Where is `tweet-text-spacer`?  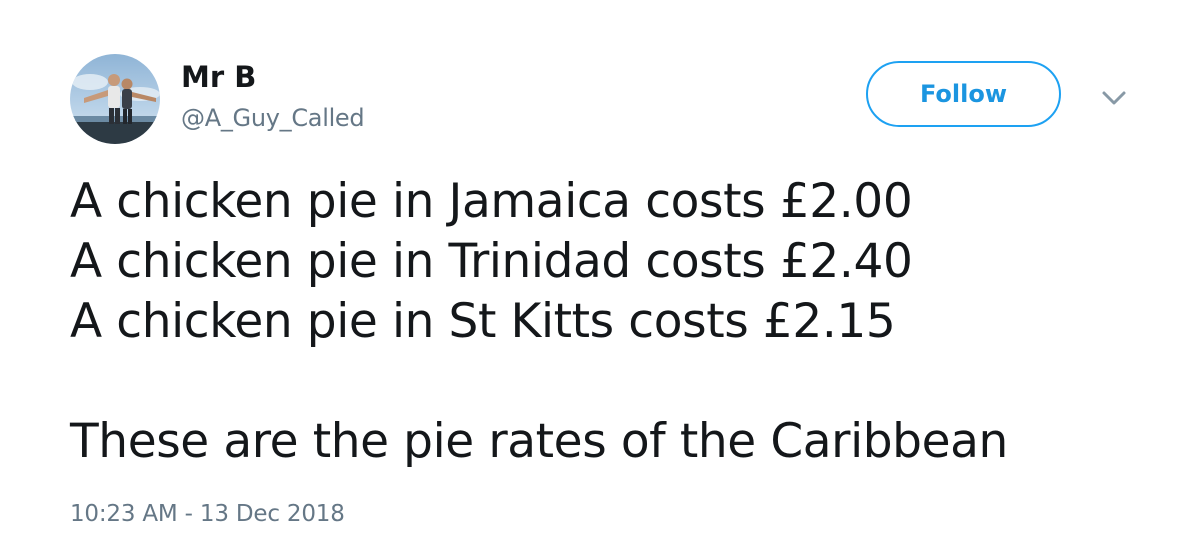
tweet-text-spacer is located at coordinates (620, 382).